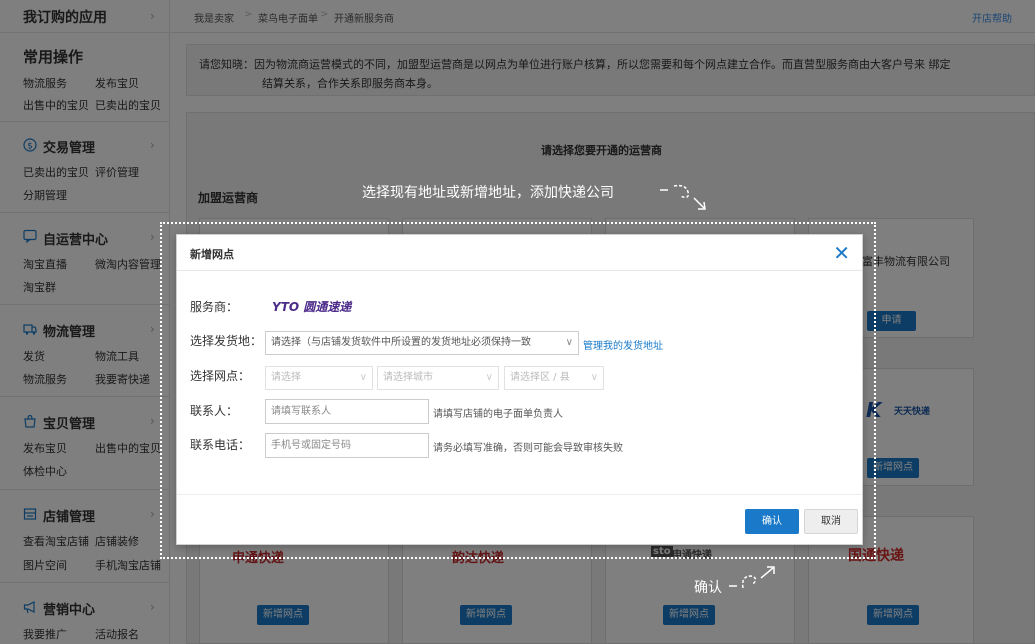 The image size is (1035, 644). Describe the element at coordinates (214, 411) in the screenshot. I see `contact-label: 联系人：` at that location.